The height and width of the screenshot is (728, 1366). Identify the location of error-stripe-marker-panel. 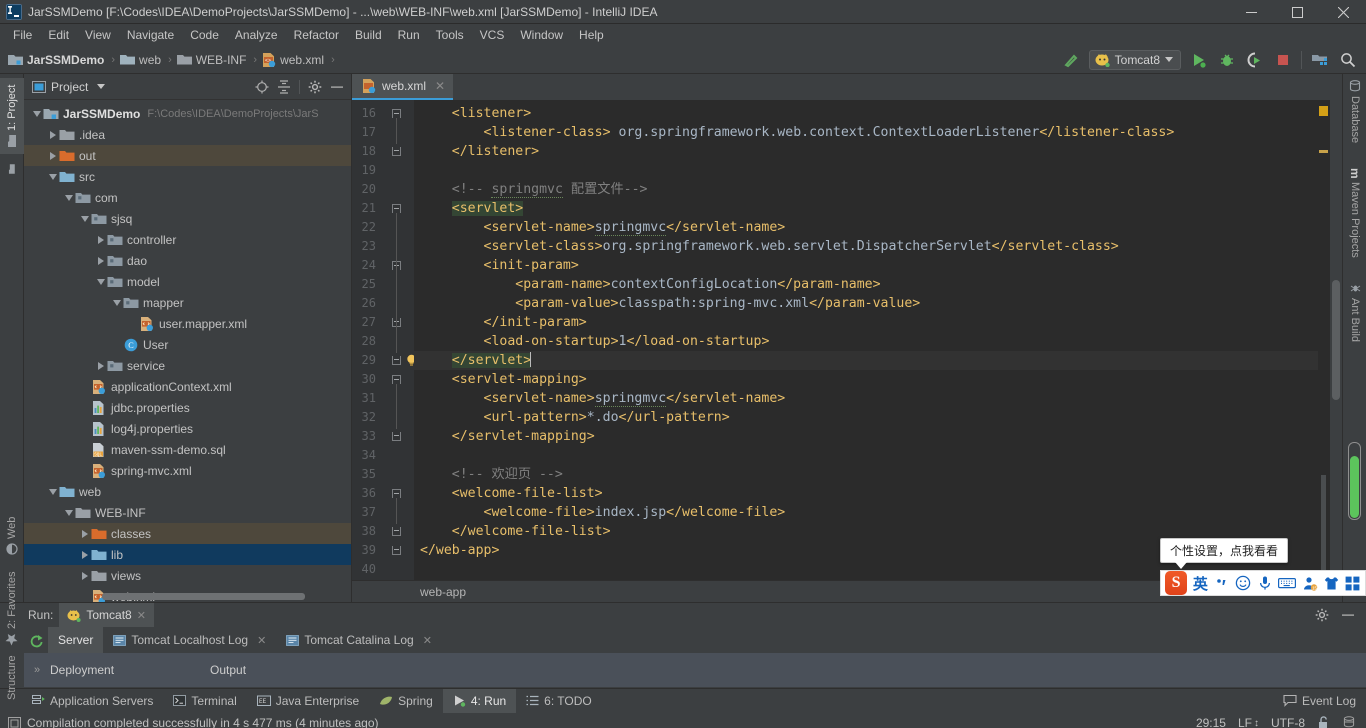
(1324, 340).